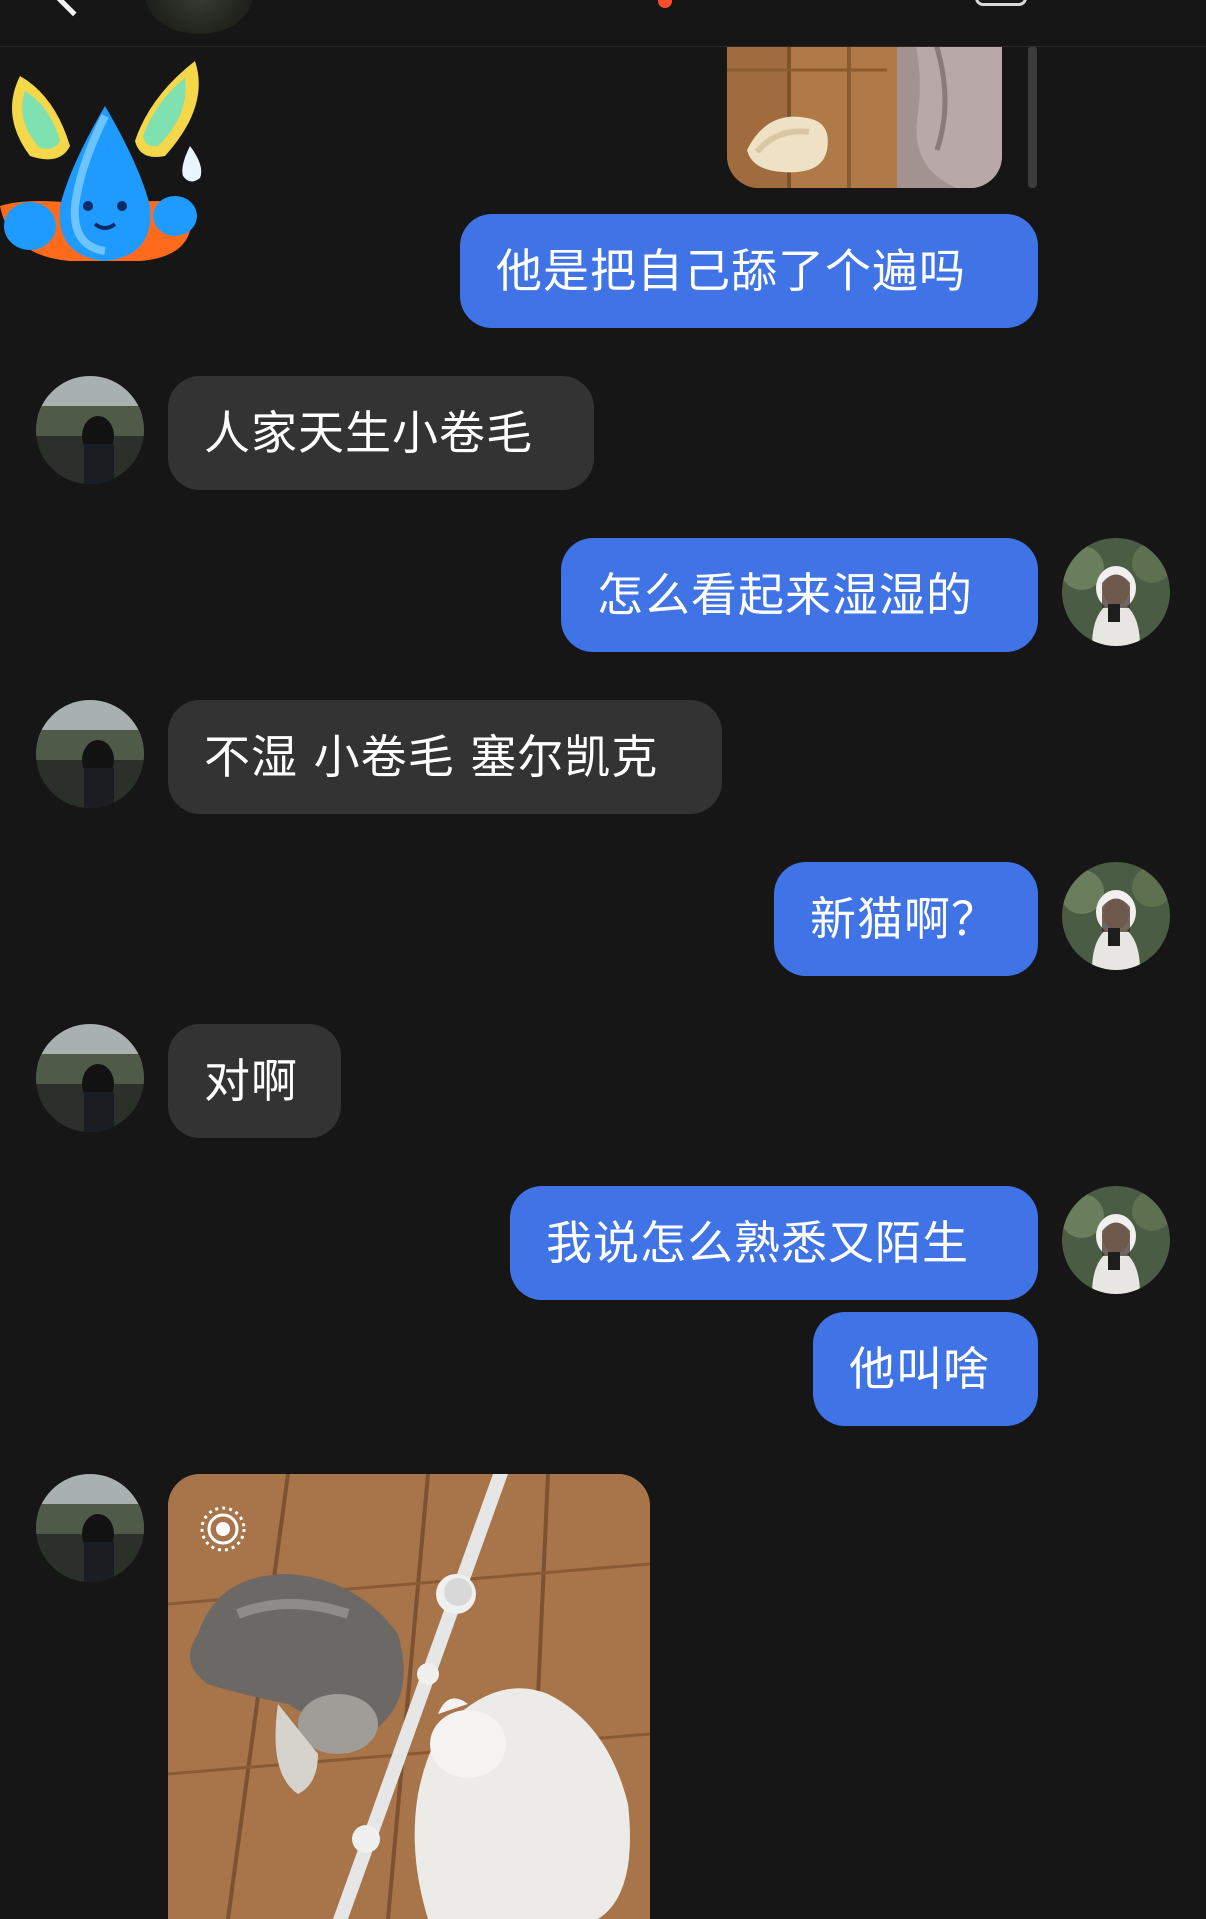 The height and width of the screenshot is (1919, 1206). I want to click on back-chevron-icon, so click(73, 8).